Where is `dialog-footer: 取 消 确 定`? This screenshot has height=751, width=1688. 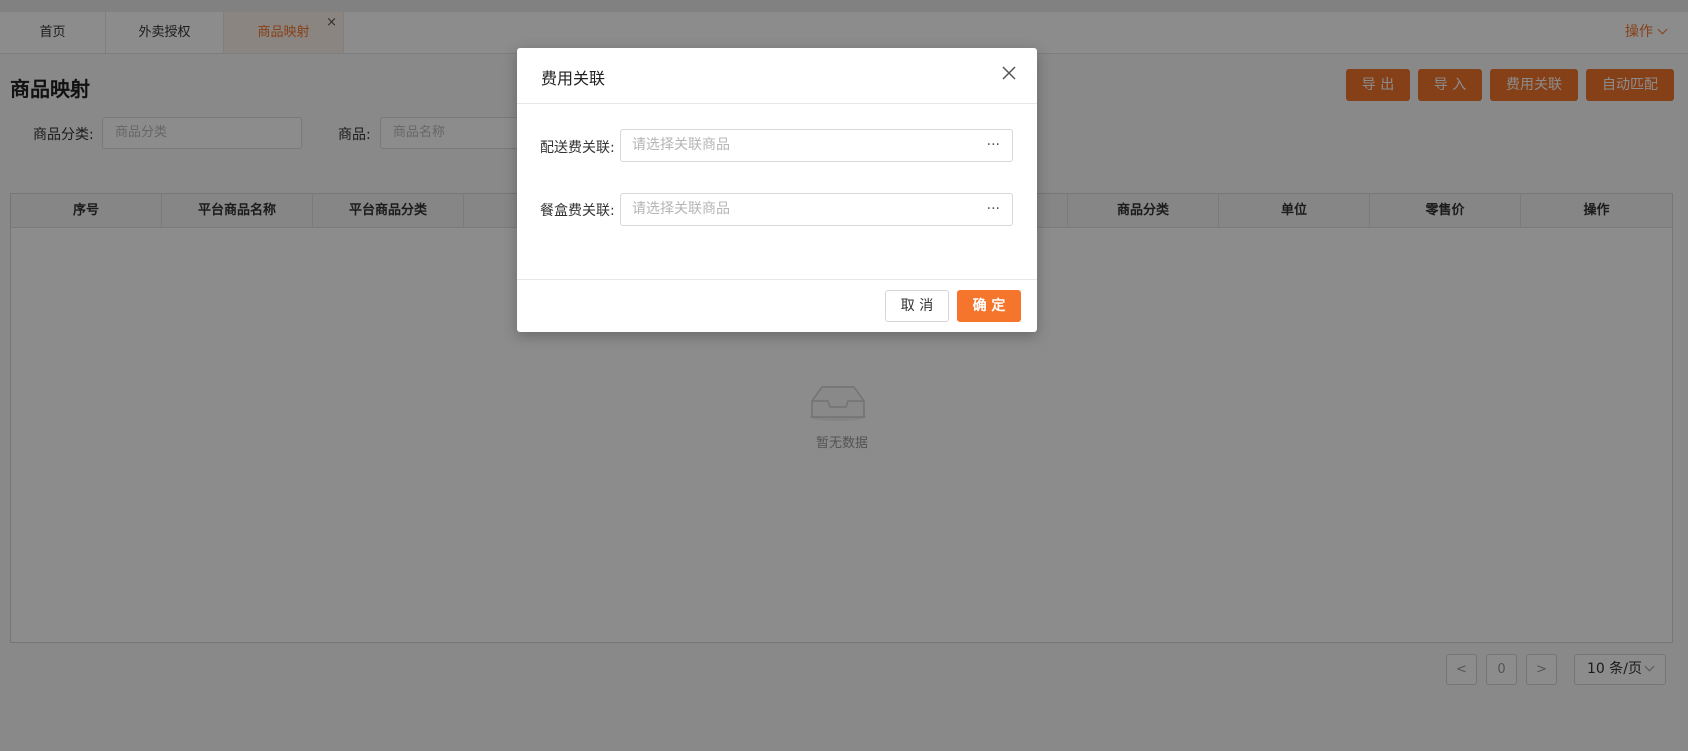
dialog-footer: 取 消 确 定 is located at coordinates (777, 306).